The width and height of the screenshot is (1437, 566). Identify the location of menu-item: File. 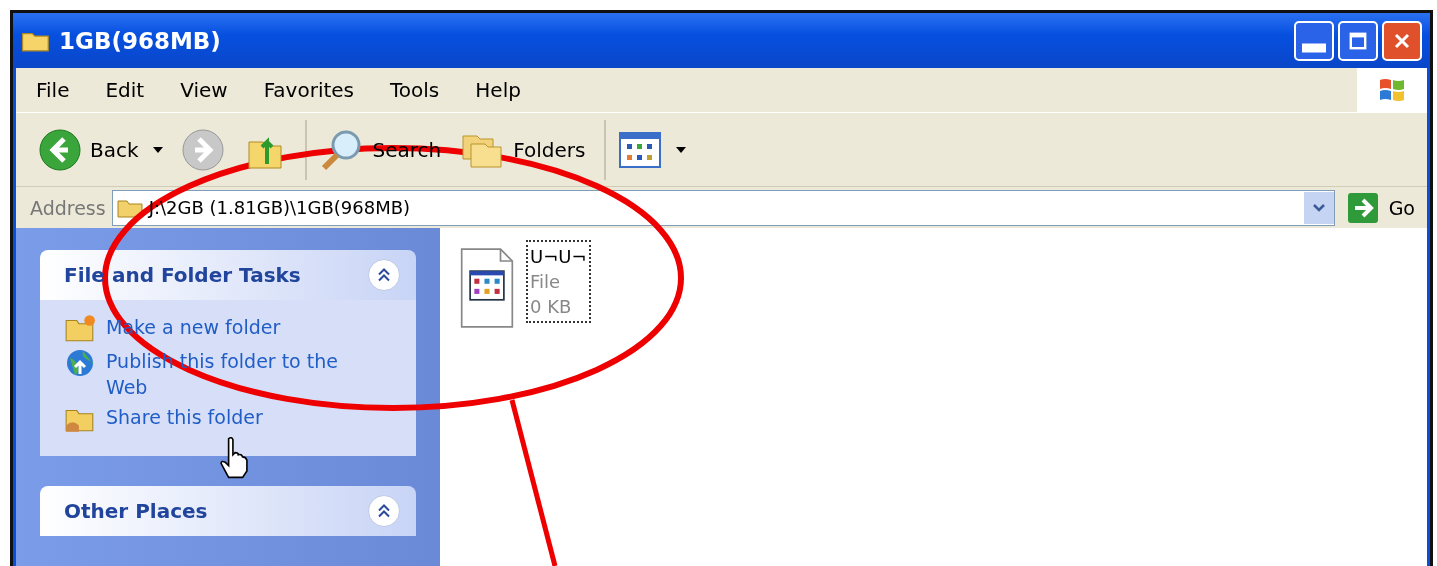
(51, 90).